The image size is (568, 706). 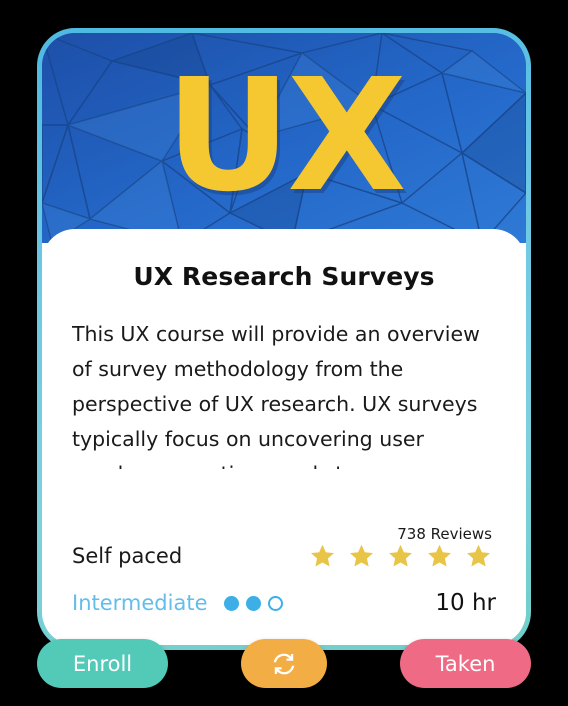 I want to click on hero-logo-text: UX, so click(x=285, y=135).